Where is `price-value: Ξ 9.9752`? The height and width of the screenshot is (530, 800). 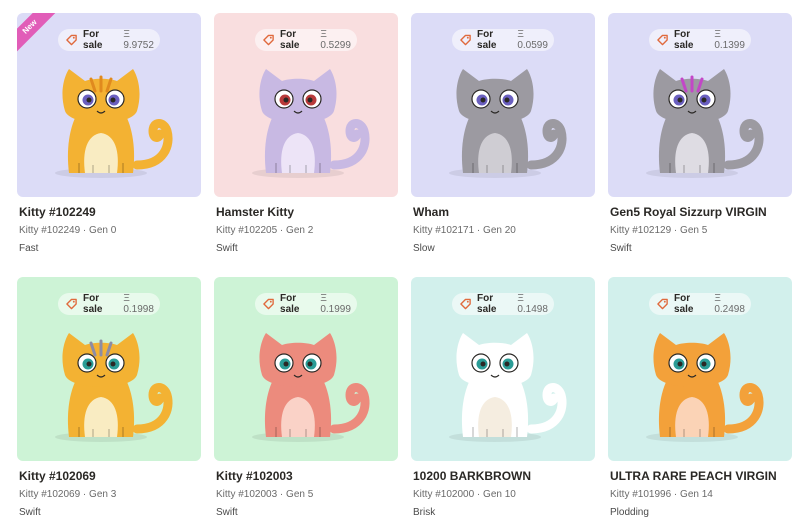 price-value: Ξ 9.9752 is located at coordinates (138, 40).